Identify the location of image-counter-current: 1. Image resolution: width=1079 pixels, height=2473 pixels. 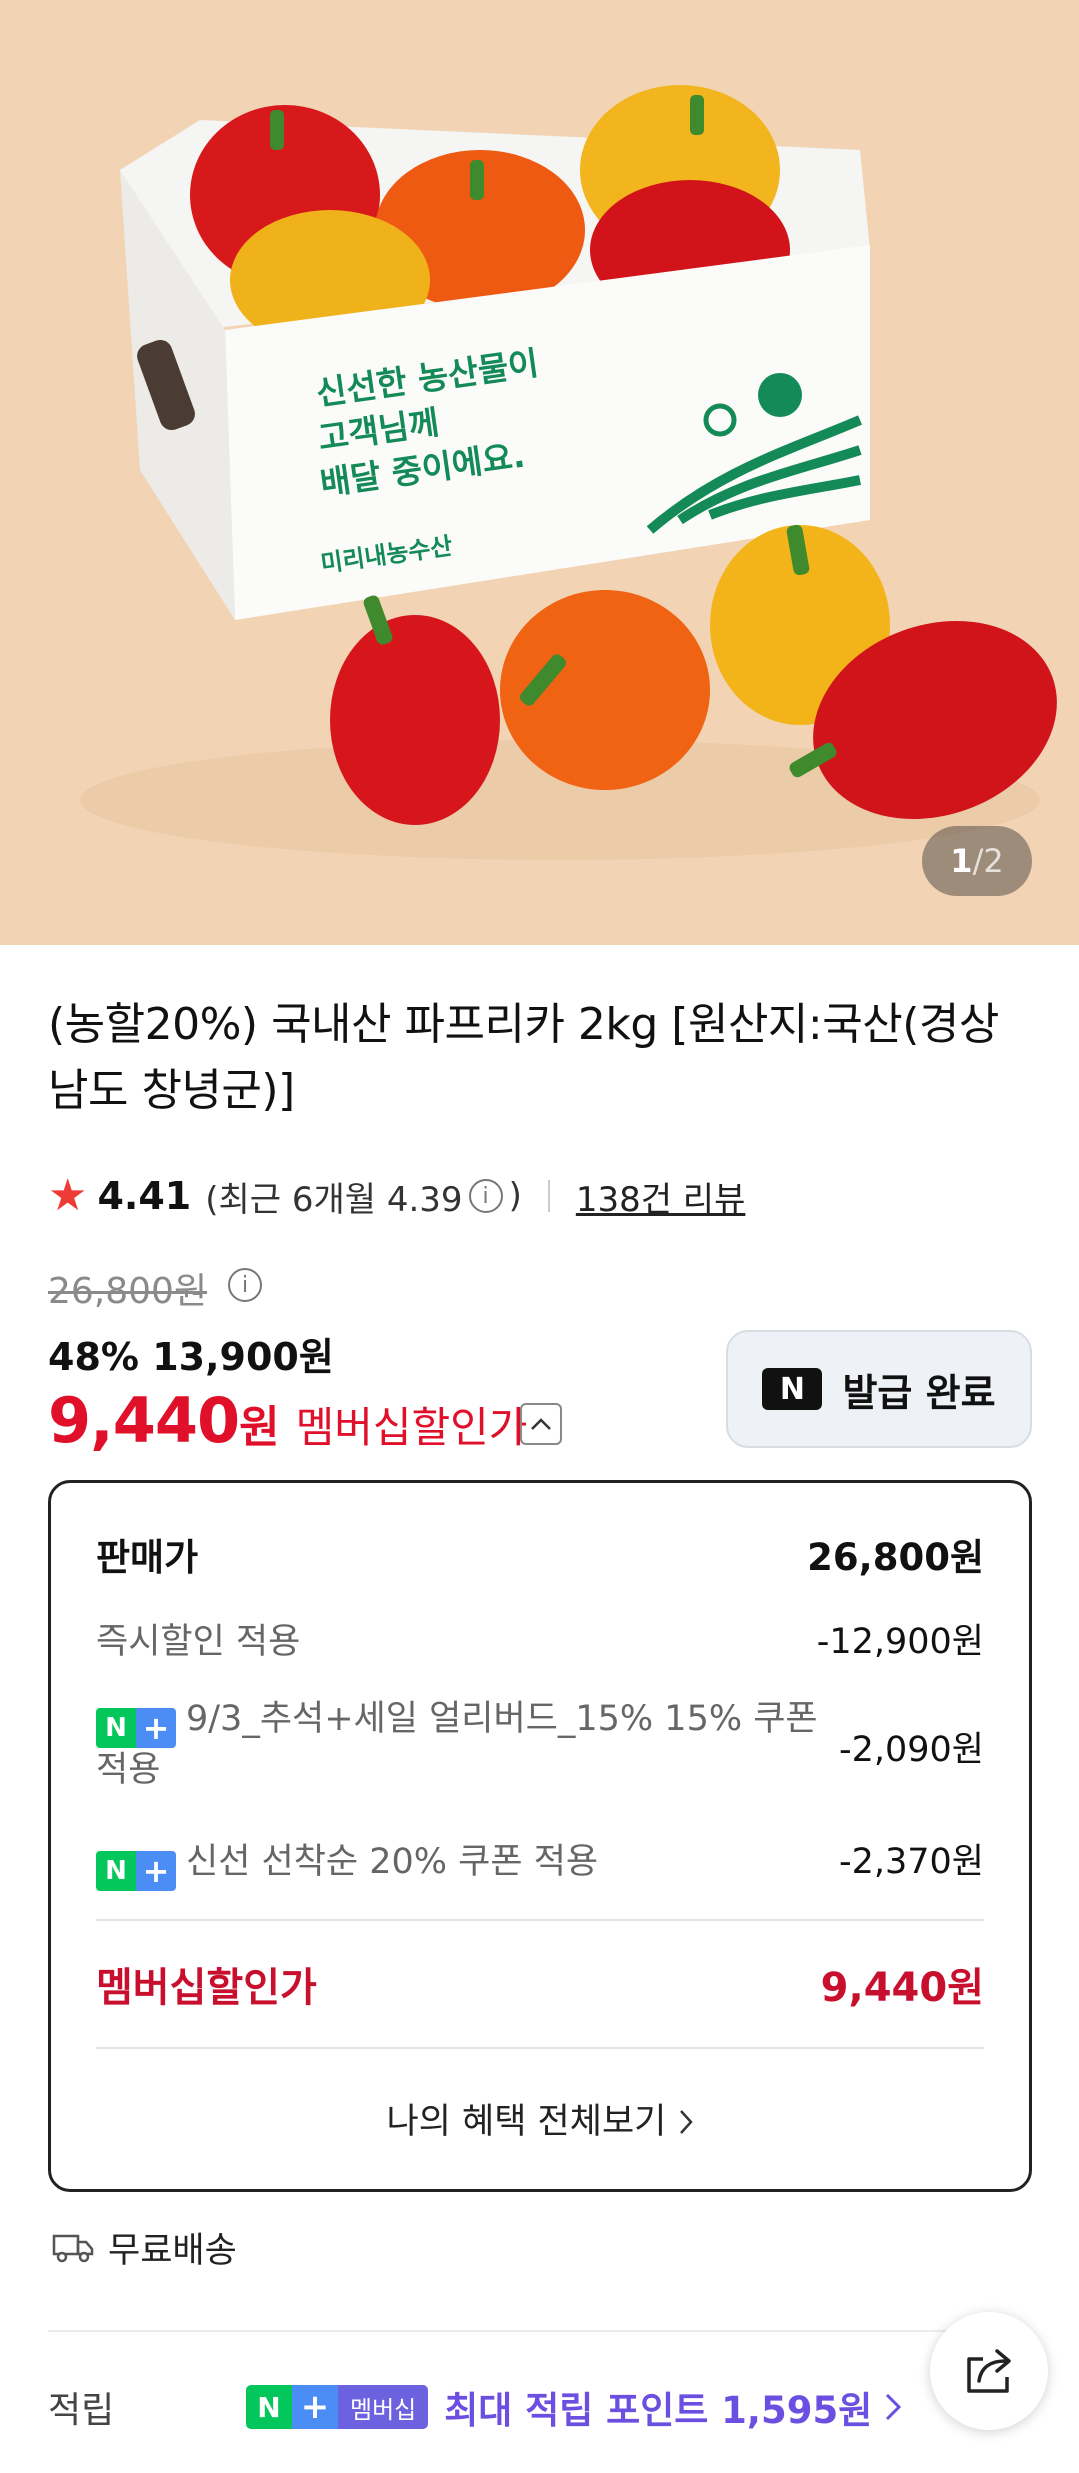
(961, 861).